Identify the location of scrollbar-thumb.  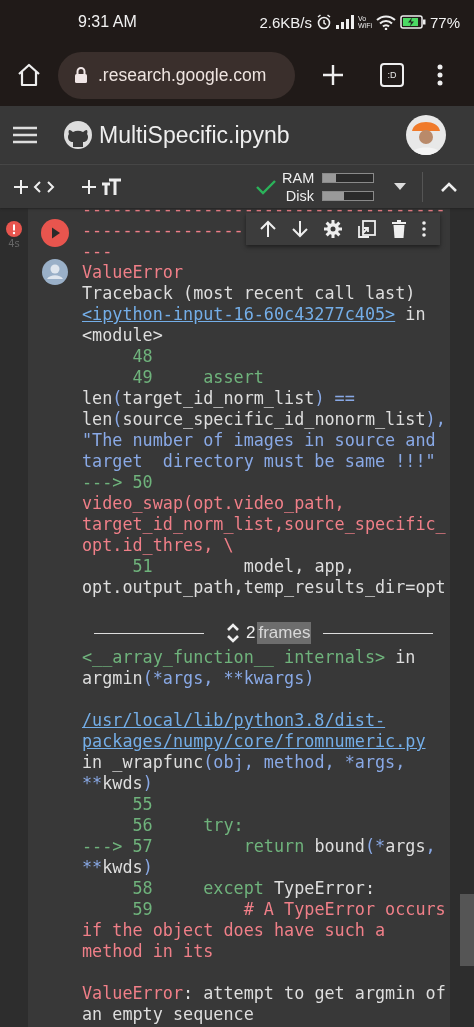
(467, 930).